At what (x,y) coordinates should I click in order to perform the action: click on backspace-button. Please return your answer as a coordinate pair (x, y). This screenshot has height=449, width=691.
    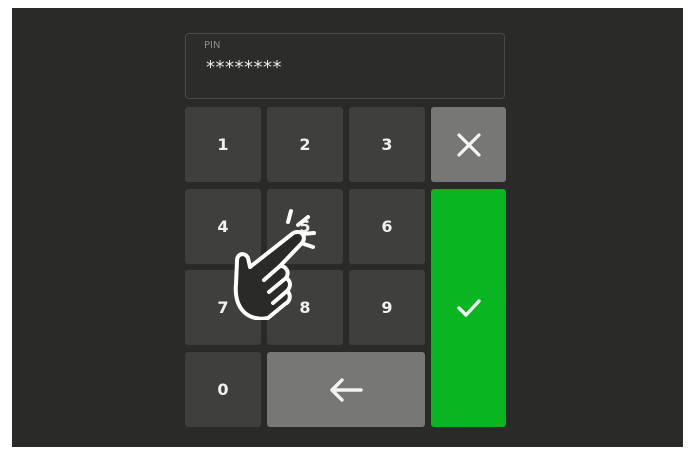
    Looking at the image, I should click on (346, 389).